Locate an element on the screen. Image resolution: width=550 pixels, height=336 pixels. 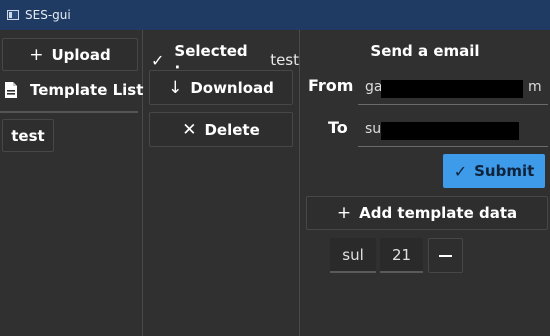
window-titlebar: SES-gui is located at coordinates (275, 15).